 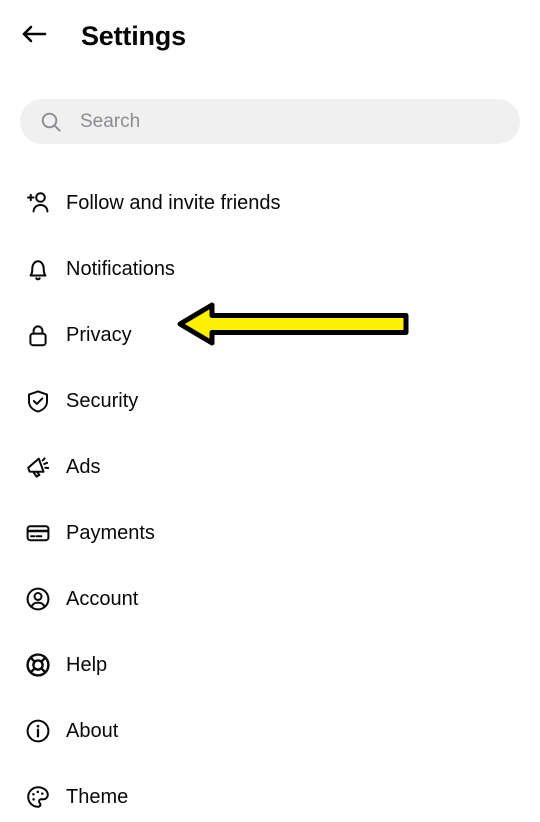 I want to click on settings-row-payments: Payments, so click(x=270, y=533).